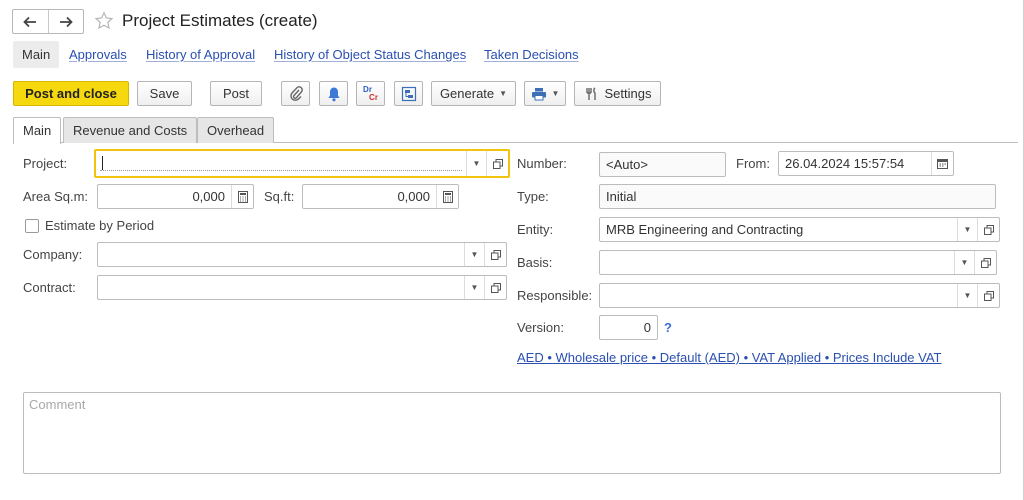  Describe the element at coordinates (236, 93) in the screenshot. I see `post-button: Post` at that location.